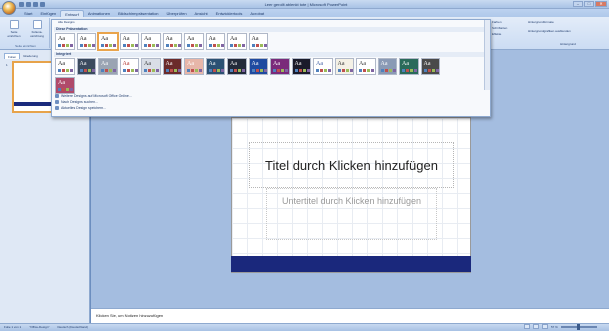  I want to click on dropdown-icon, so click(42, 4).